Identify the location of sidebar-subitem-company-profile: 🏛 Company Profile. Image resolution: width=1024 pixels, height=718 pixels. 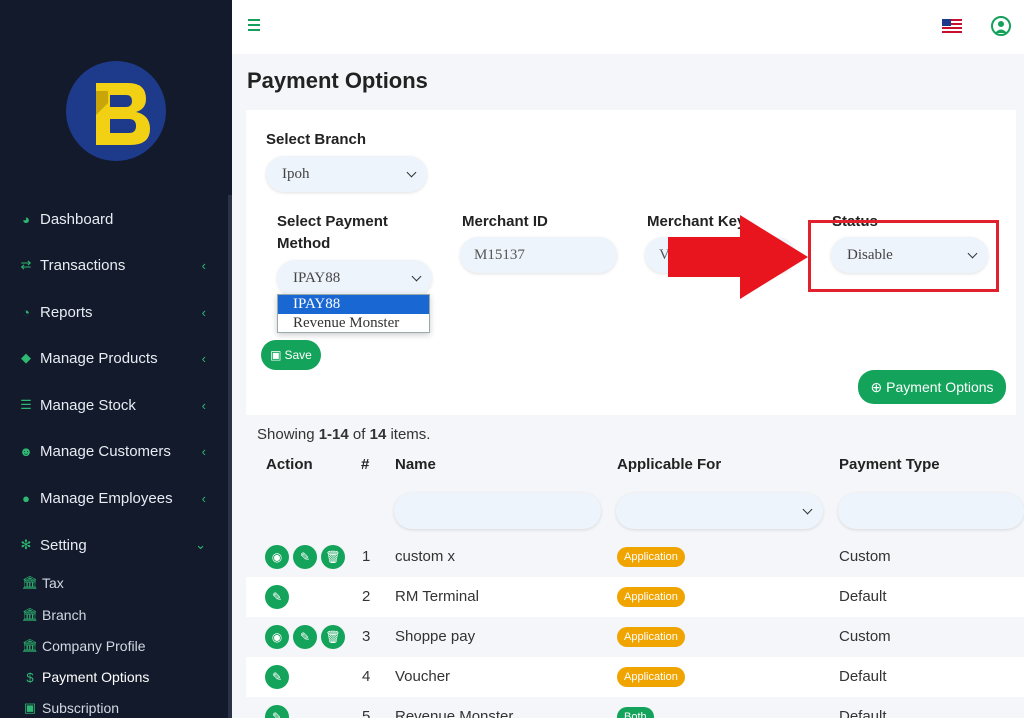
(84, 646).